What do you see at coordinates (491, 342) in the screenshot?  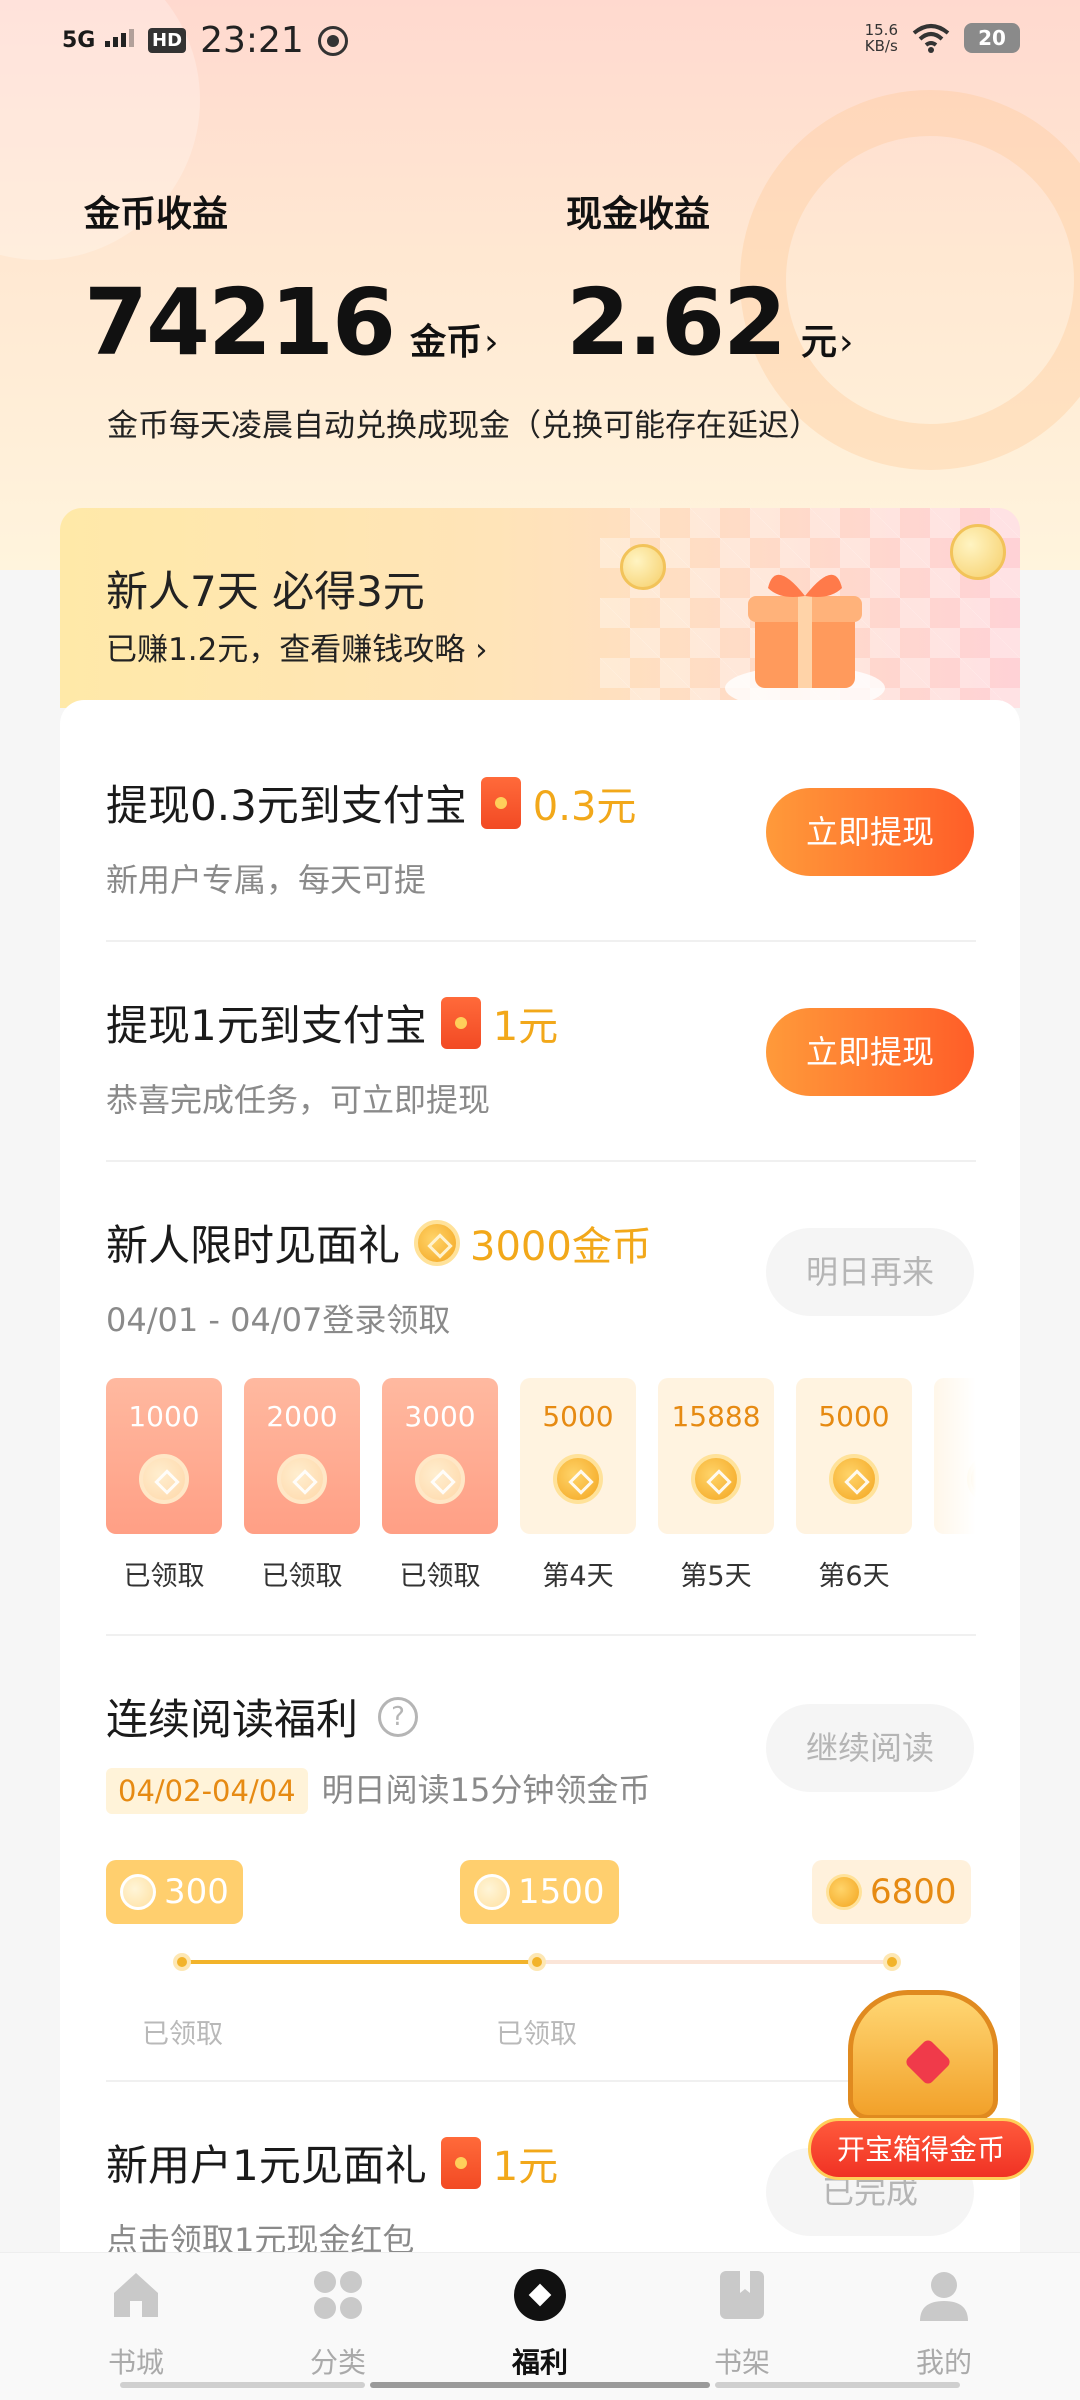 I see `chevron-right-icon: ›` at bounding box center [491, 342].